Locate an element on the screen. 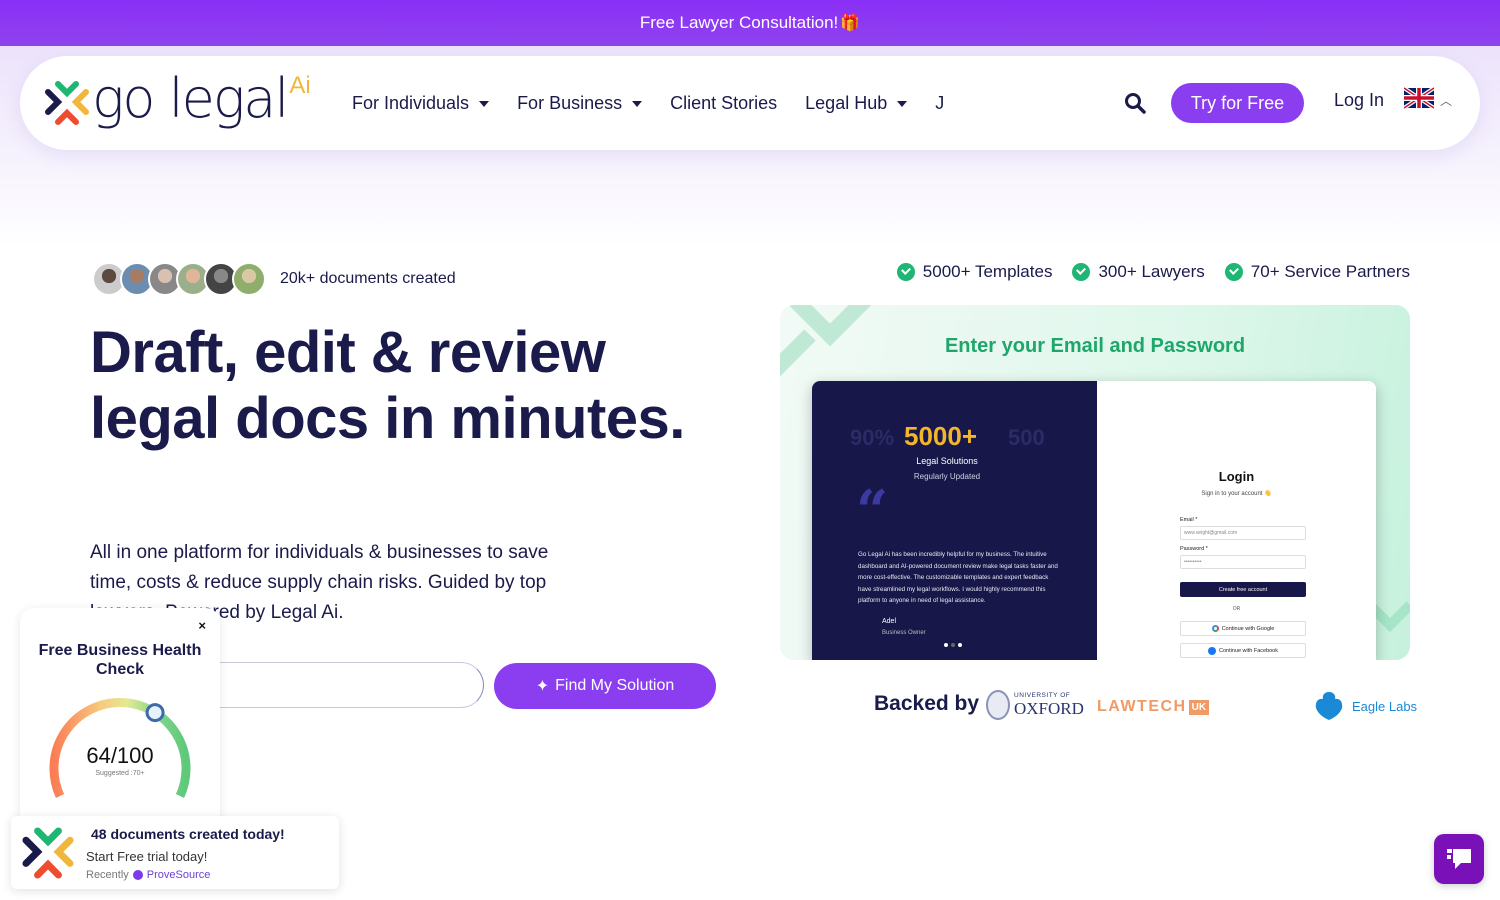 The height and width of the screenshot is (900, 1500). feature-item: 300+ Lawyers is located at coordinates (1138, 272).